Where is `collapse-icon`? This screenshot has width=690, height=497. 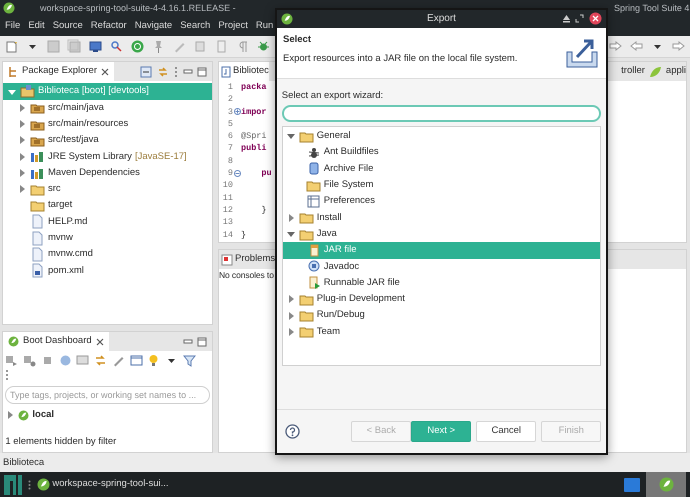 collapse-icon is located at coordinates (237, 173).